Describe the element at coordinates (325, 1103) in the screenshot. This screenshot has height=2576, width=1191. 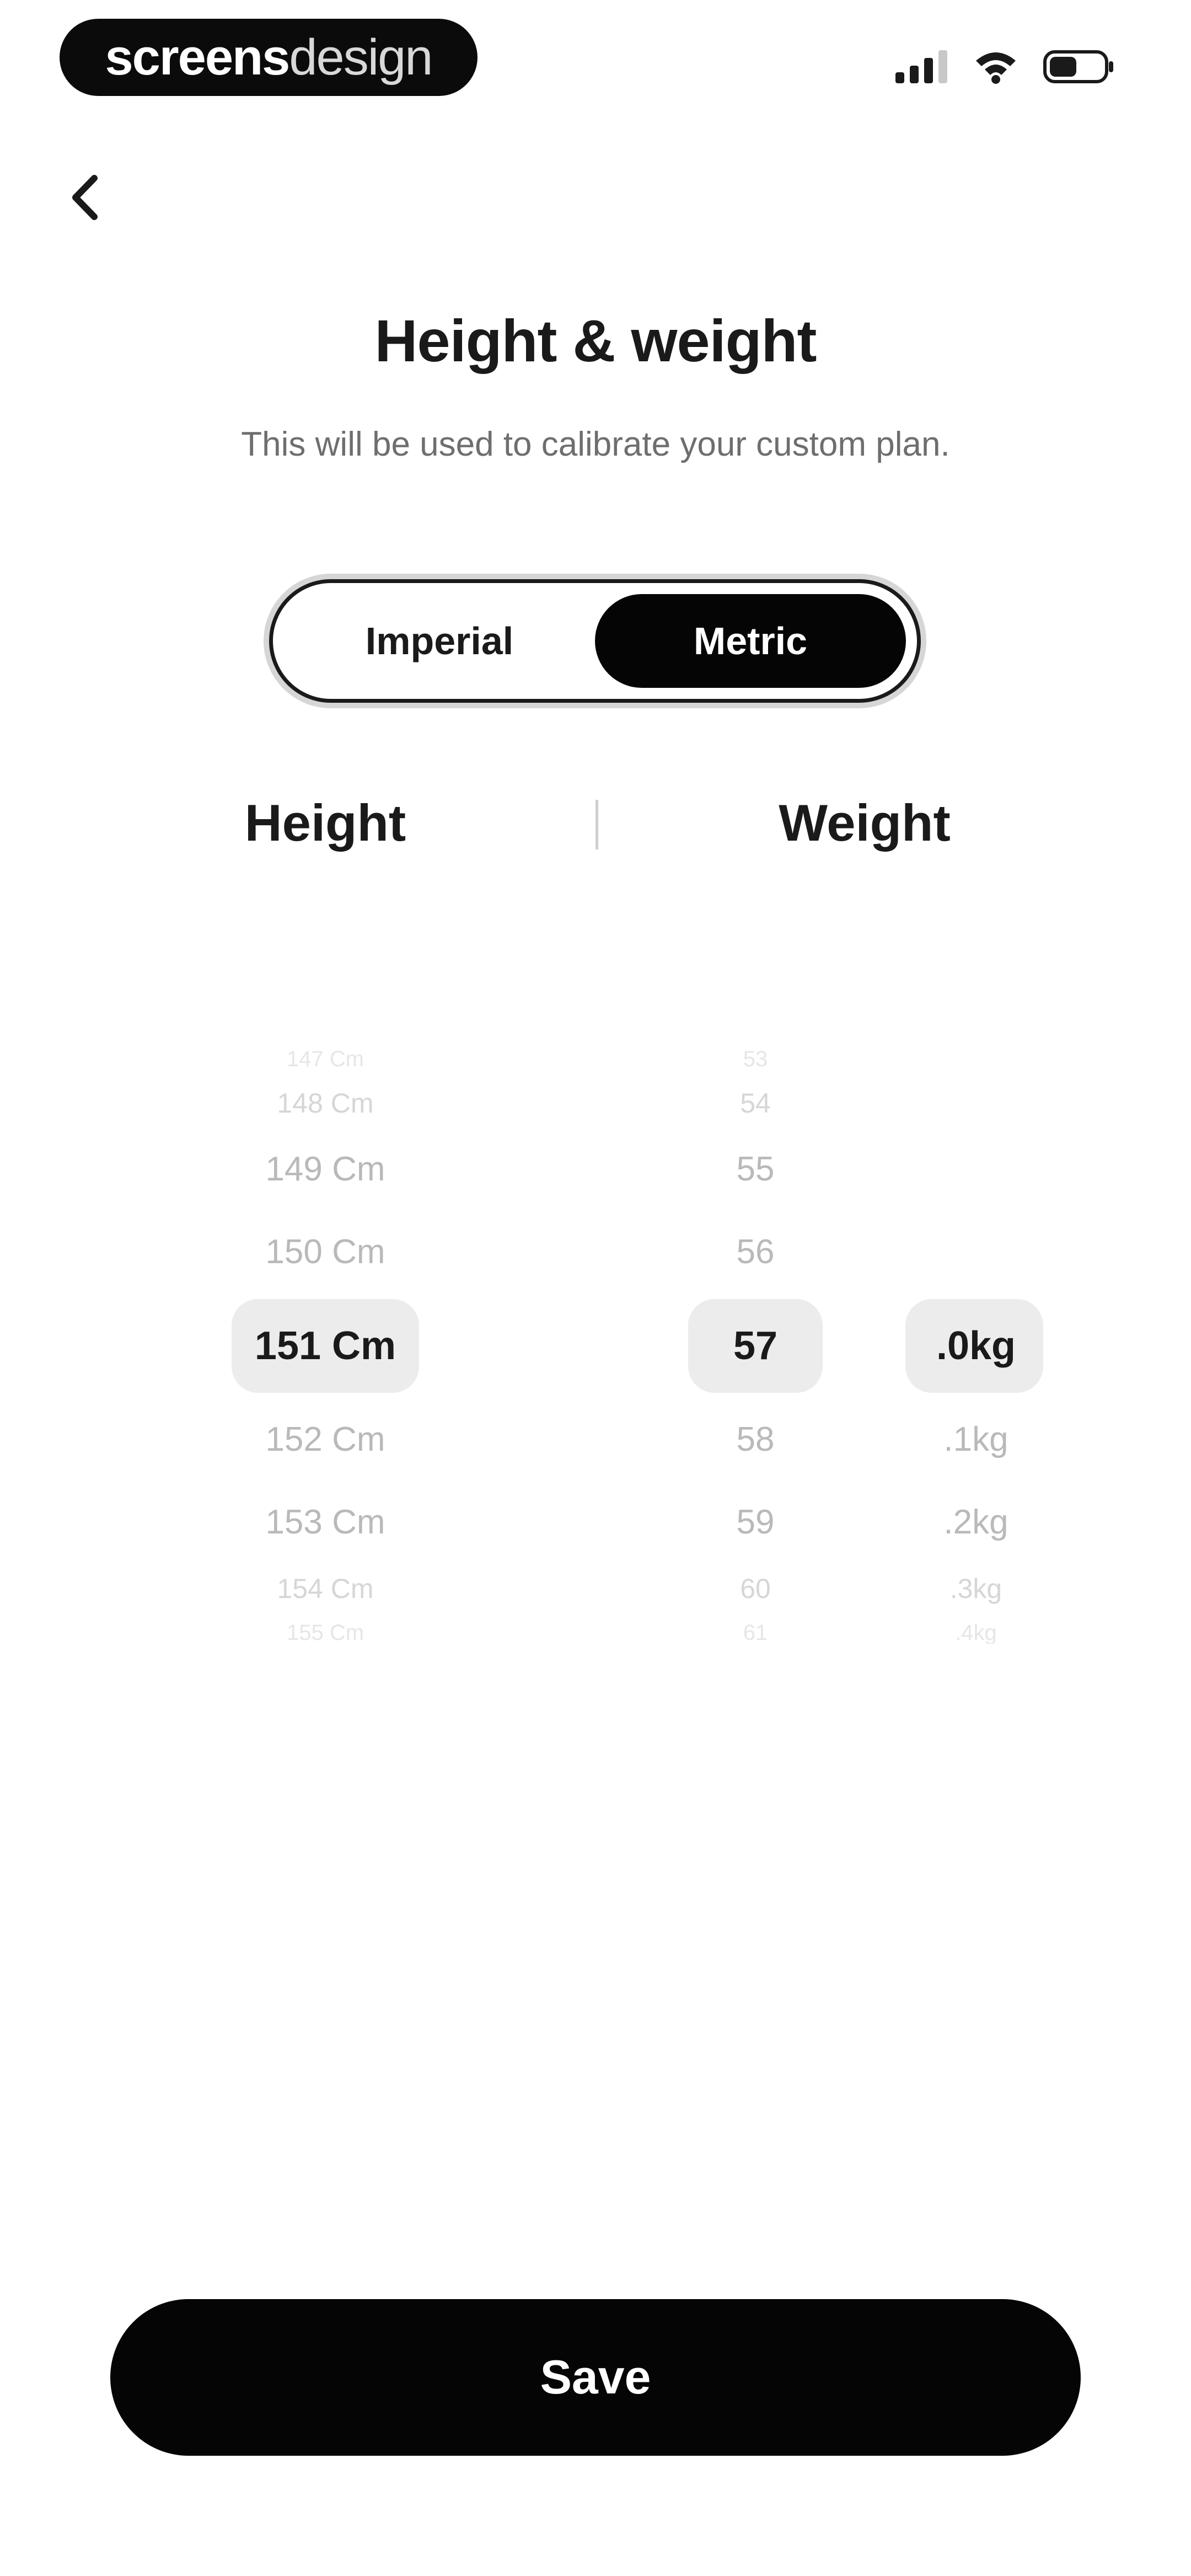
I see `height-option: 148 Cm` at that location.